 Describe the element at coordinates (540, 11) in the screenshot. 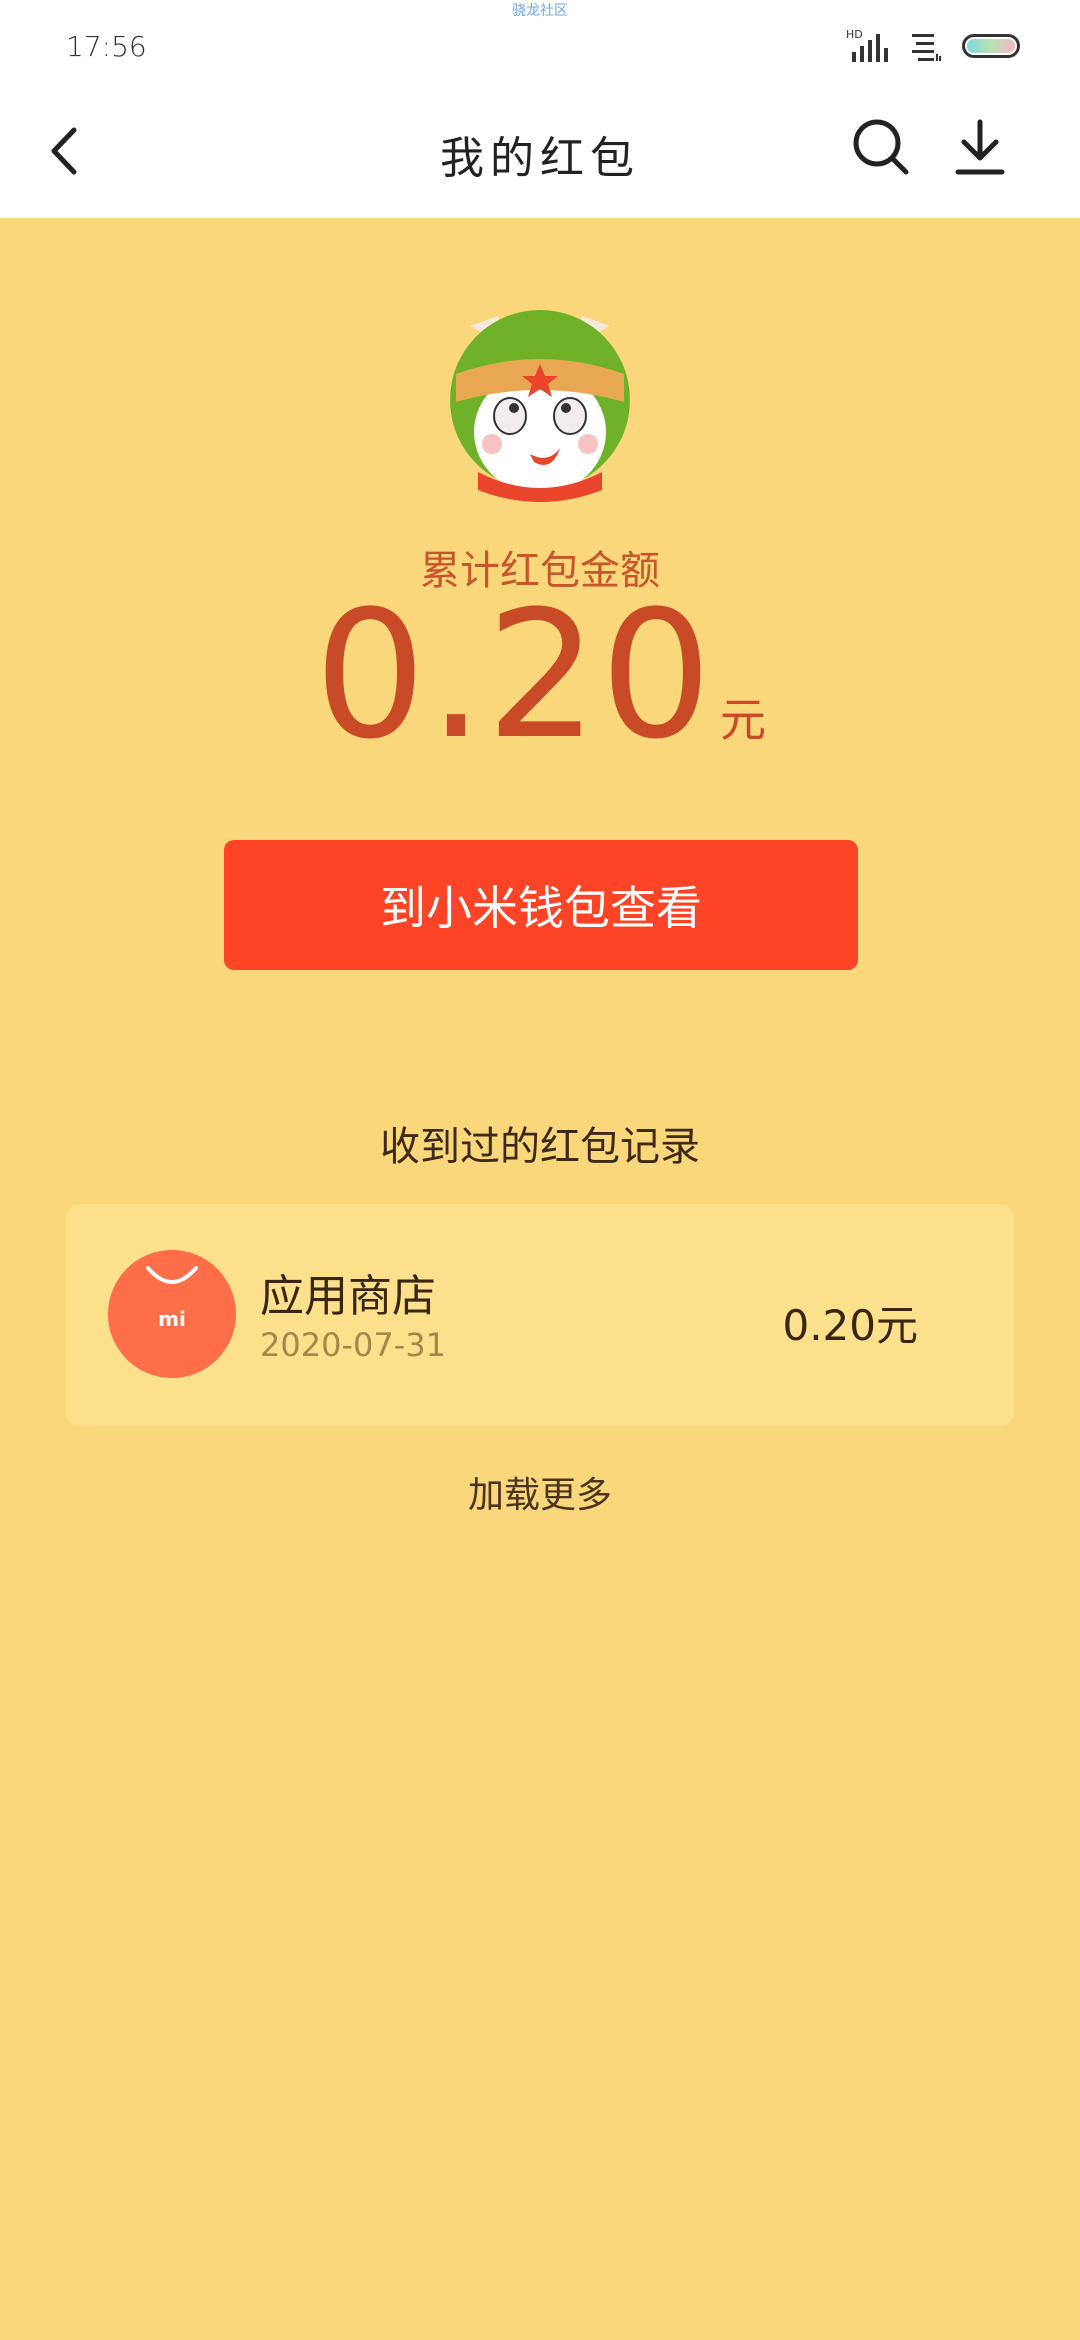

I see `status-watermark: 骁龙社区` at that location.